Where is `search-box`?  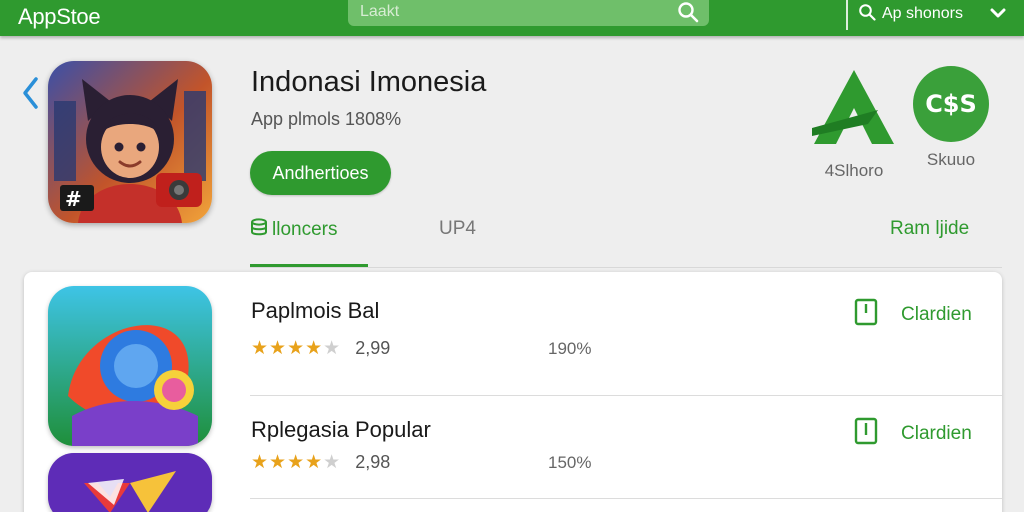 search-box is located at coordinates (528, 13).